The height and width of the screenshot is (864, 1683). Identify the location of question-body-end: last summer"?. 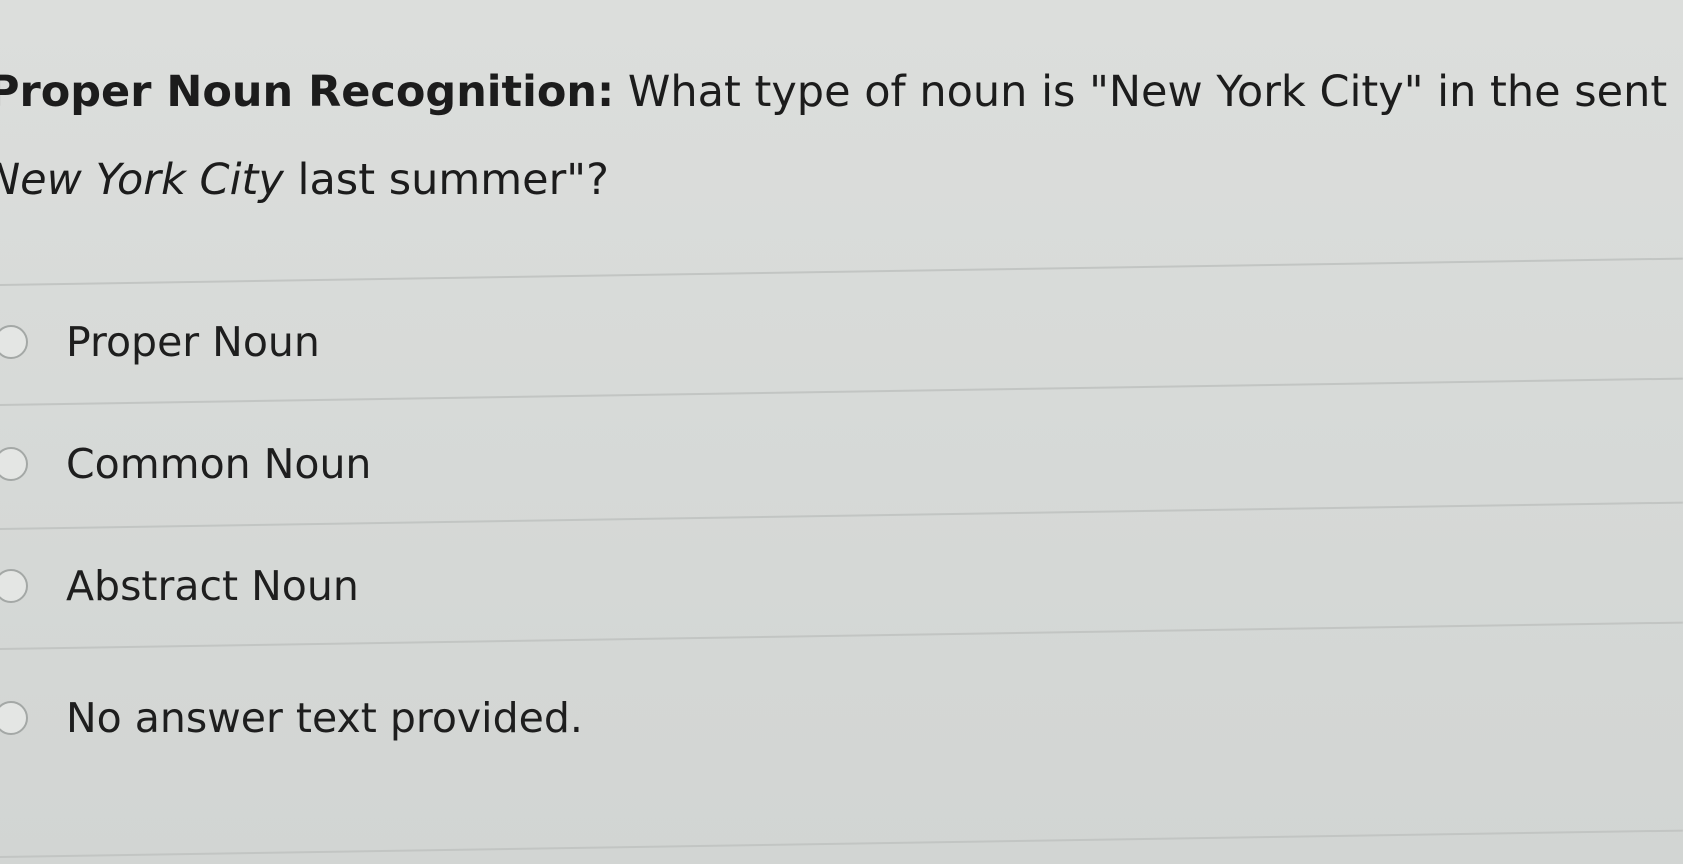
(446, 180).